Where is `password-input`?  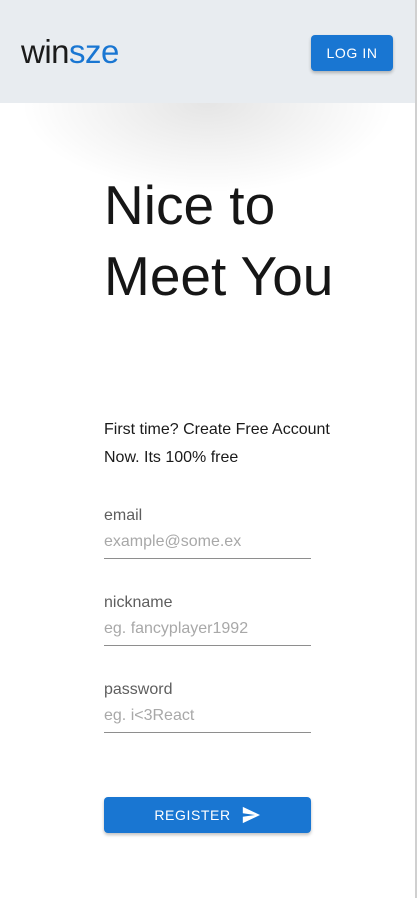
password-input is located at coordinates (207, 719).